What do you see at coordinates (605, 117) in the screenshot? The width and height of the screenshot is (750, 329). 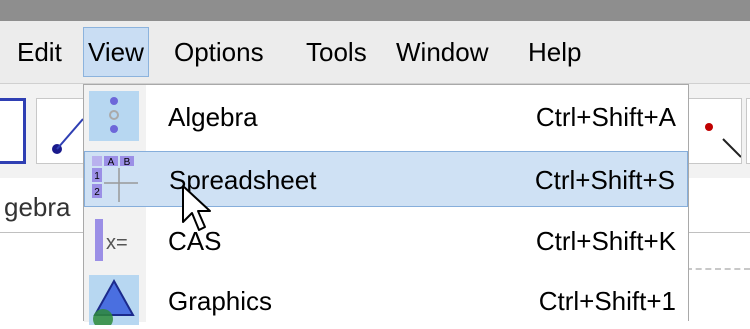 I see `menu-item-shortcut: Ctrl+Shift+A` at bounding box center [605, 117].